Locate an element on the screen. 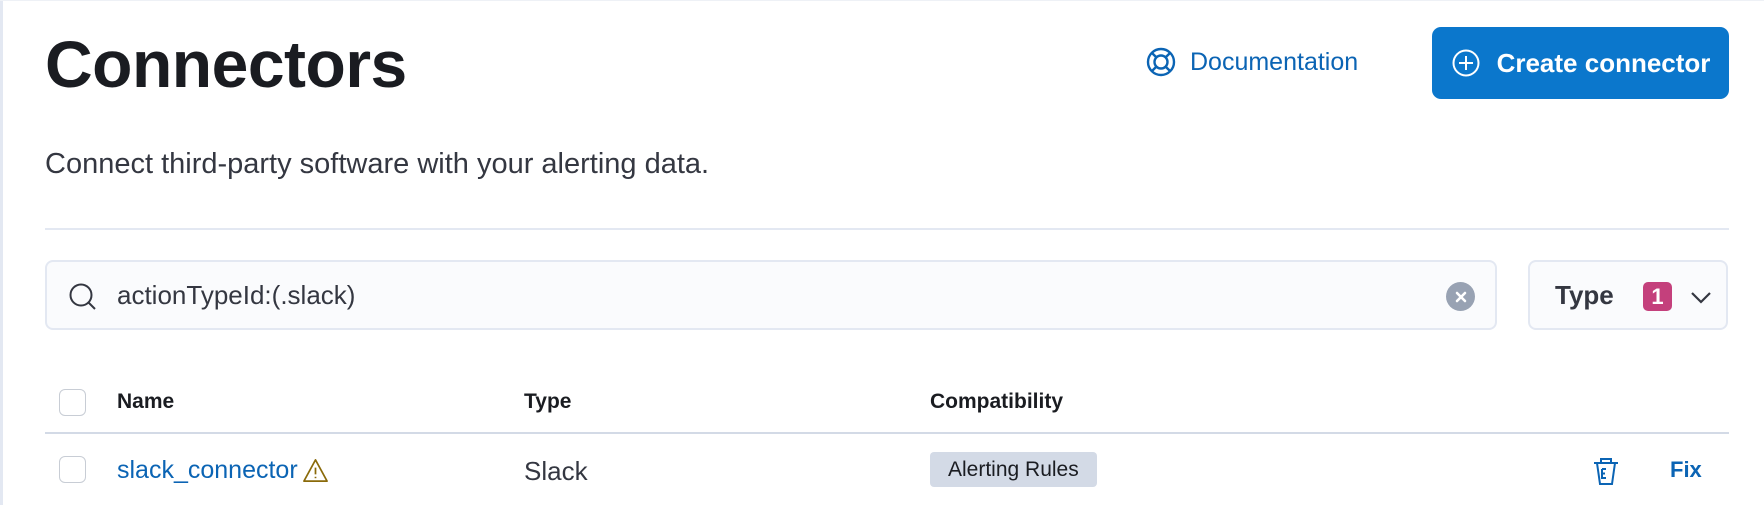 The image size is (1764, 505). documentation-link-label: Documentation is located at coordinates (1274, 61).